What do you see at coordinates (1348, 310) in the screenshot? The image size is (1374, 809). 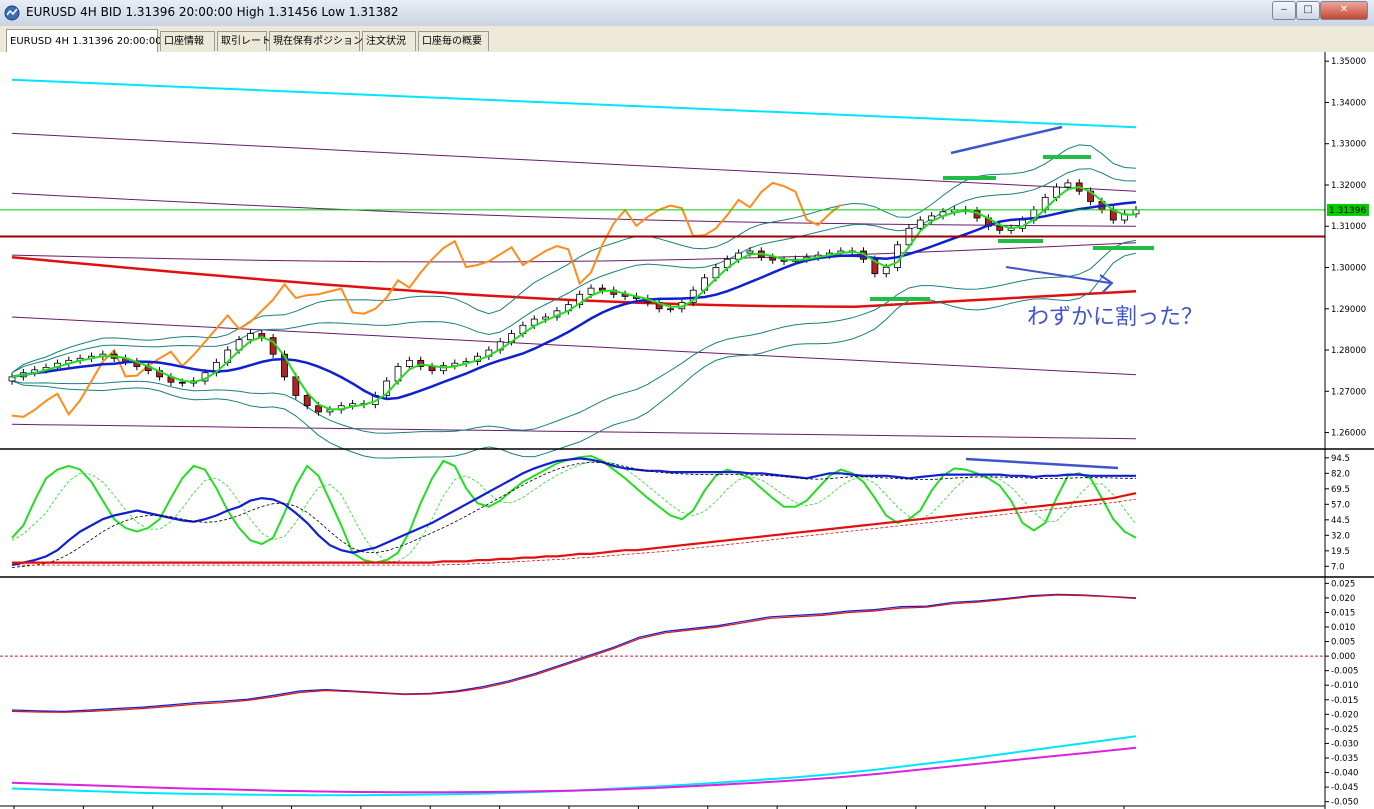 I see `y-tick-label: 1.29000` at bounding box center [1348, 310].